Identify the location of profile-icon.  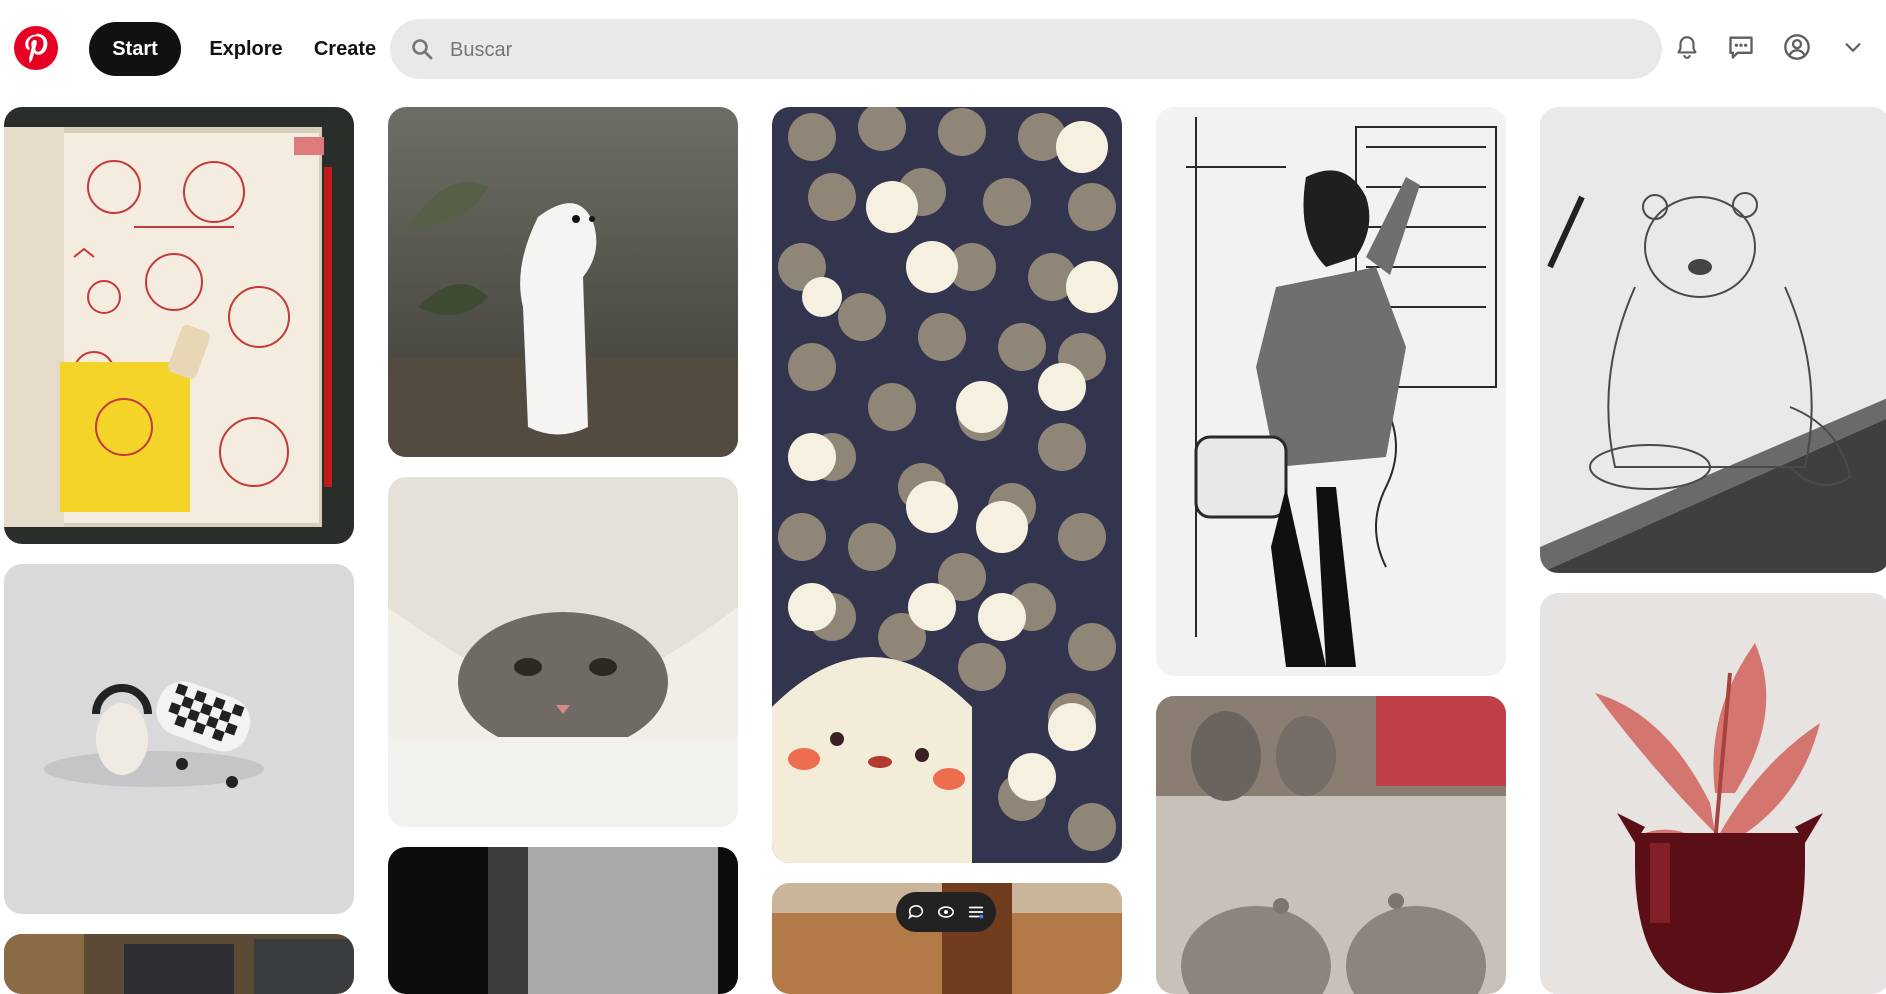
(1797, 49).